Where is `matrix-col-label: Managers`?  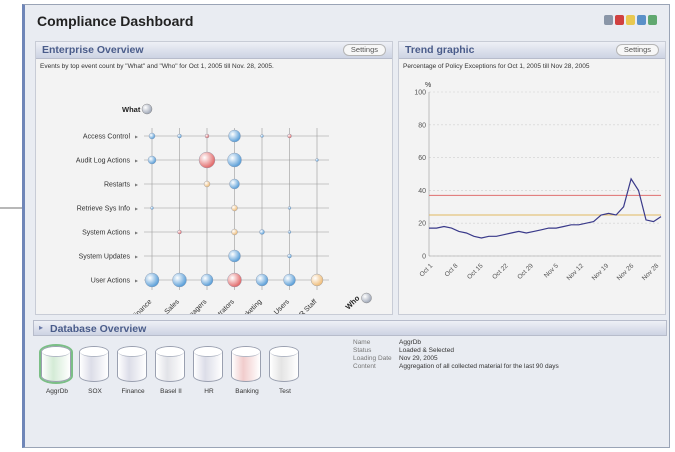
matrix-col-label: Managers is located at coordinates (194, 306).